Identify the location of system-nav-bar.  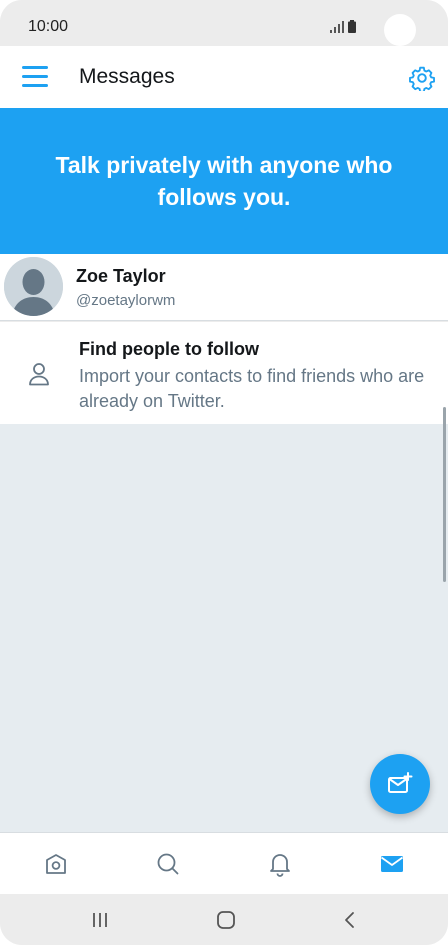
(224, 919).